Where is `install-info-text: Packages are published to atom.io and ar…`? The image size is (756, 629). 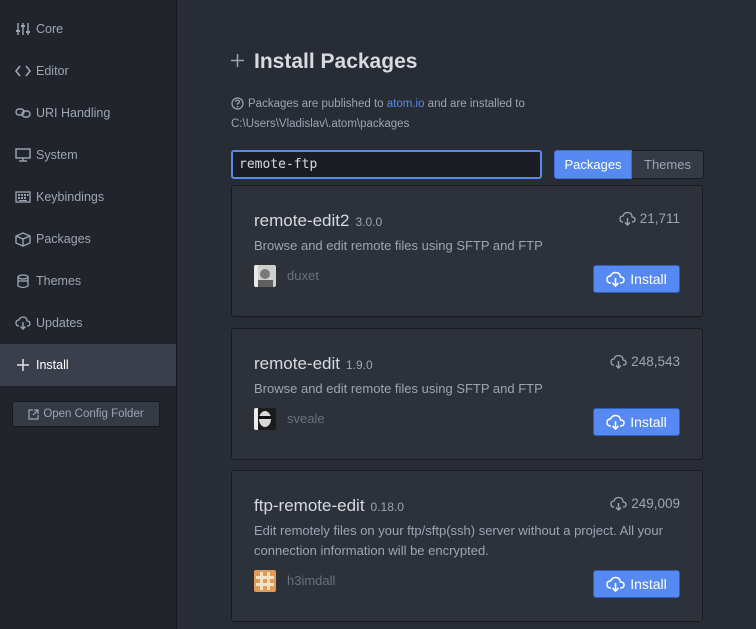 install-info-text: Packages are published to atom.io and ar… is located at coordinates (431, 114).